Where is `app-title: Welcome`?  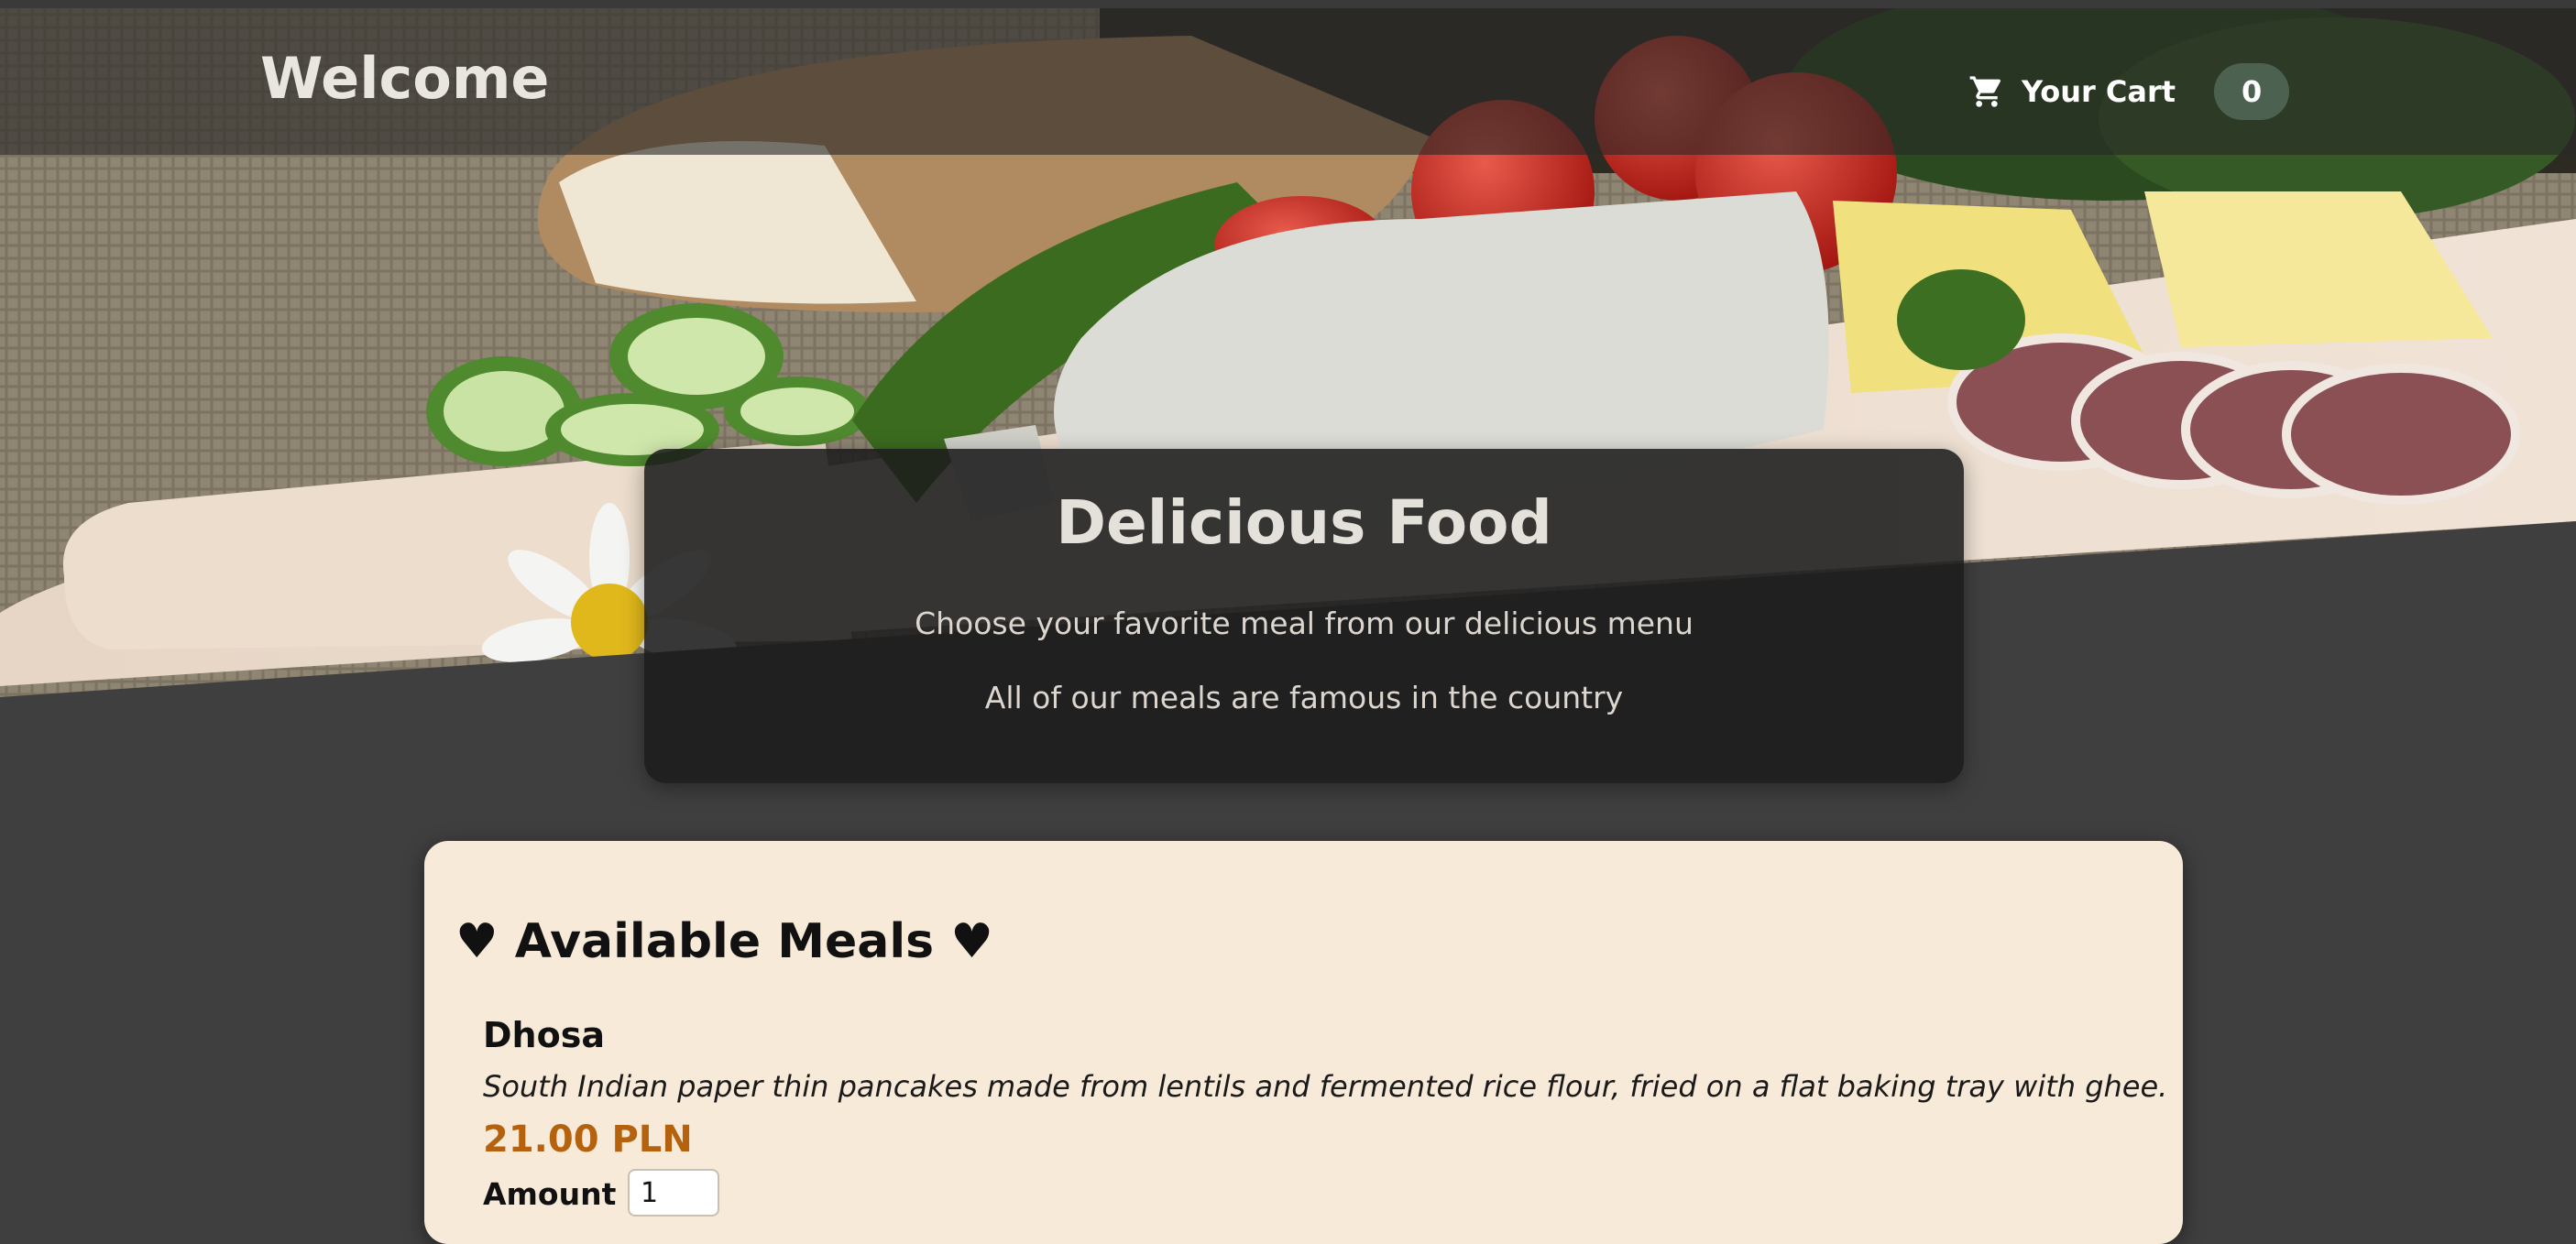 app-title: Welcome is located at coordinates (405, 79).